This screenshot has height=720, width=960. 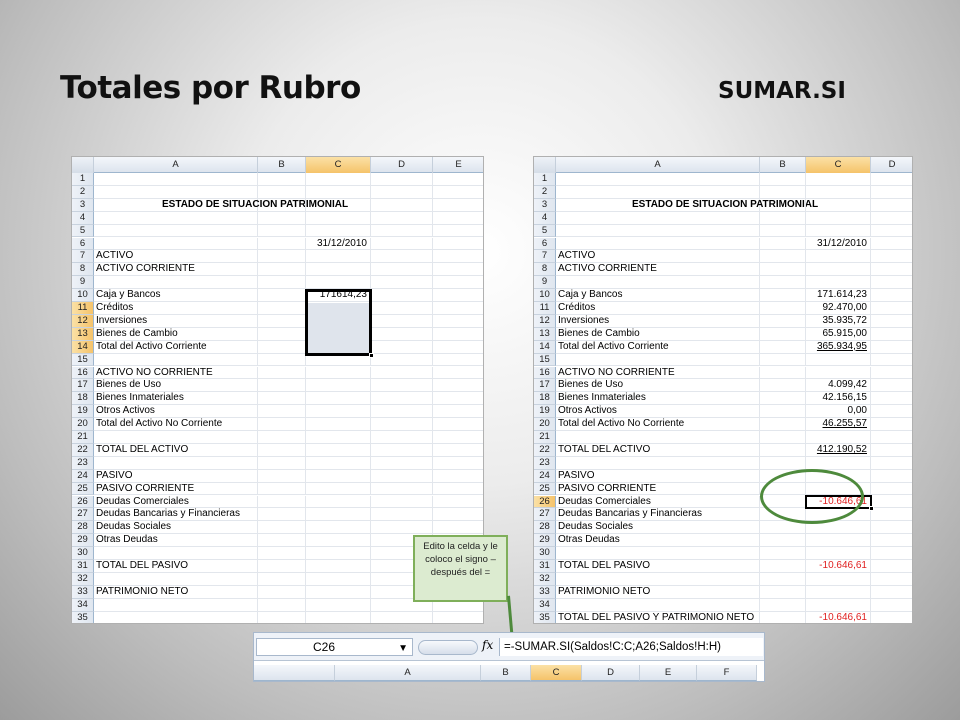 I want to click on cell-b27, so click(x=282, y=515).